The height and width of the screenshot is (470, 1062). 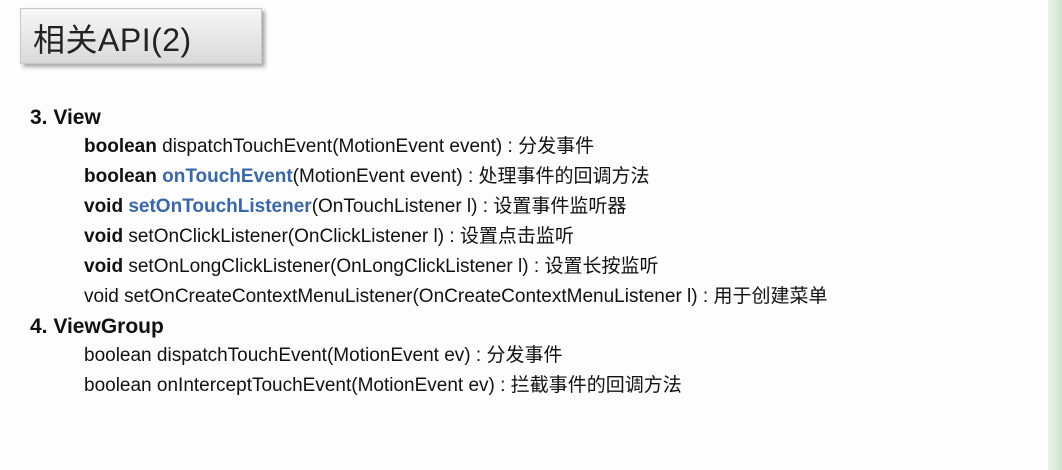 What do you see at coordinates (229, 266) in the screenshot?
I see `api-method-name: setOnLongClickListener` at bounding box center [229, 266].